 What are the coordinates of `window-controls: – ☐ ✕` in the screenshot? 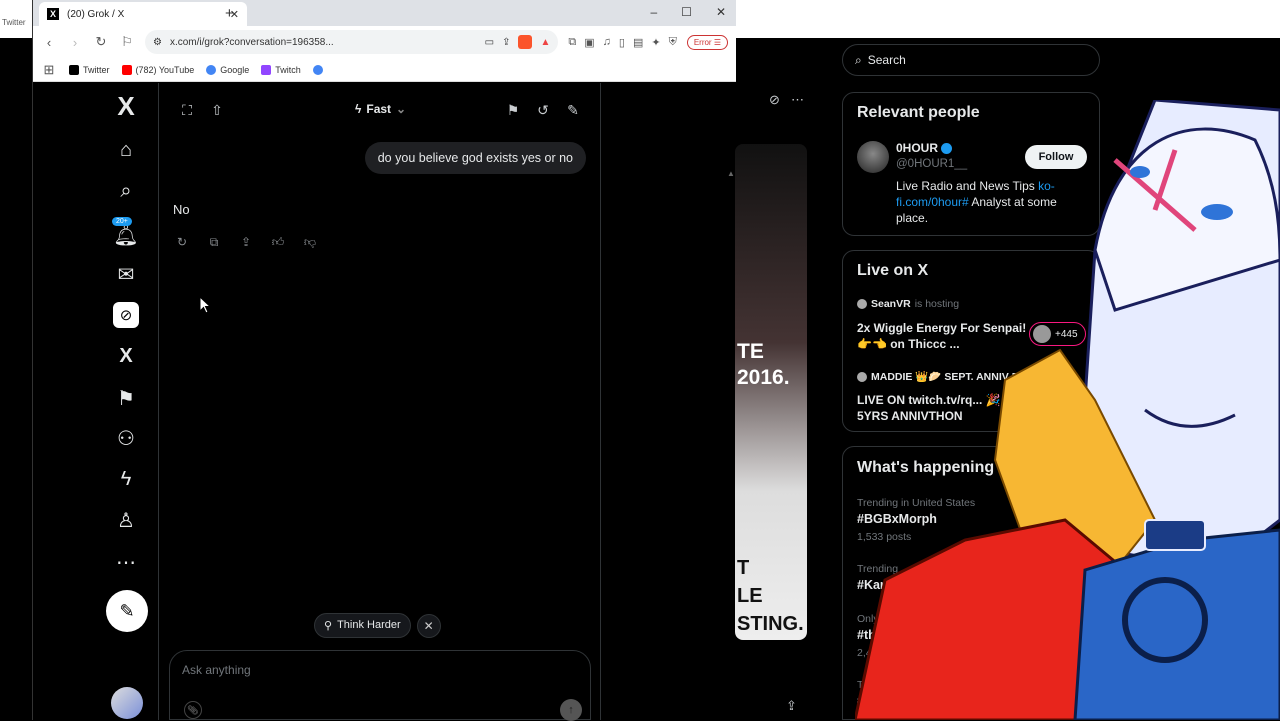 It's located at (688, 12).